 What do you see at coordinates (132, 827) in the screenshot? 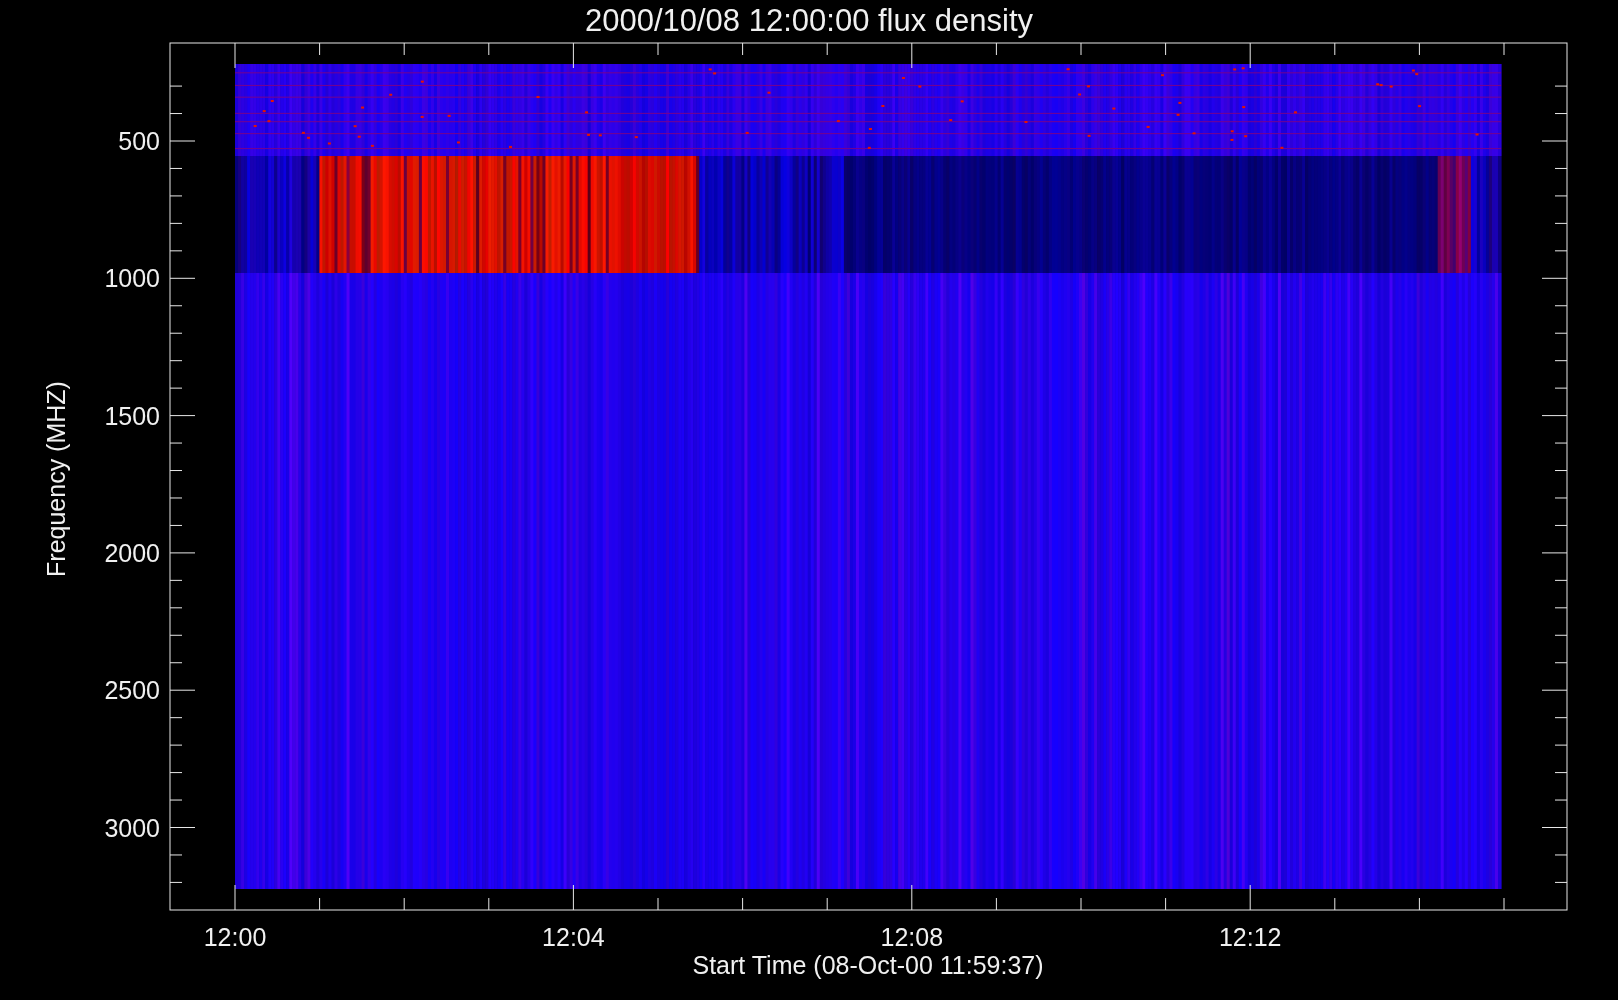
I see `y-tick-label: 3000` at bounding box center [132, 827].